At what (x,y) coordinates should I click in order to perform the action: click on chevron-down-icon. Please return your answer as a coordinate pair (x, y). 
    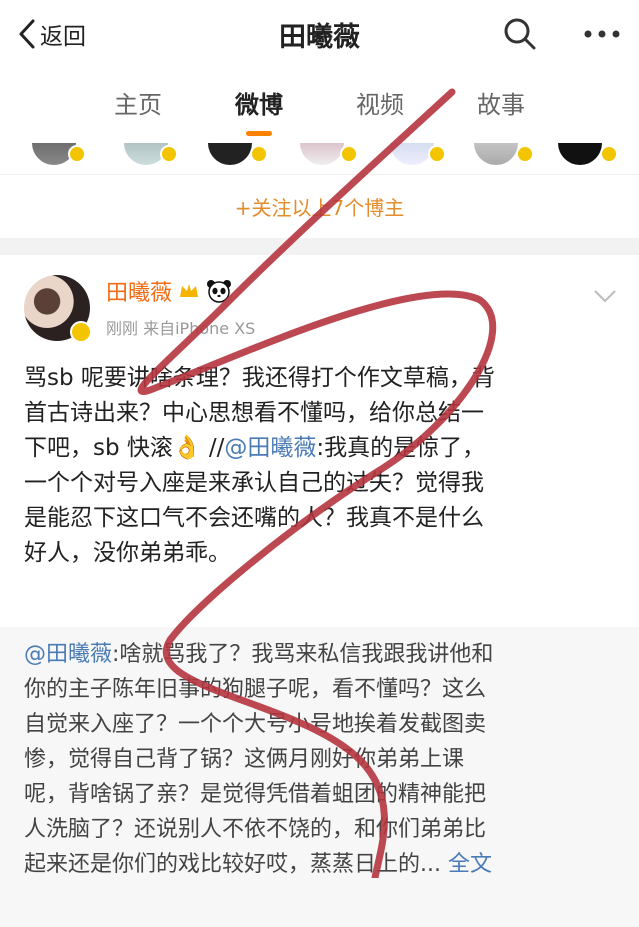
    Looking at the image, I should click on (605, 296).